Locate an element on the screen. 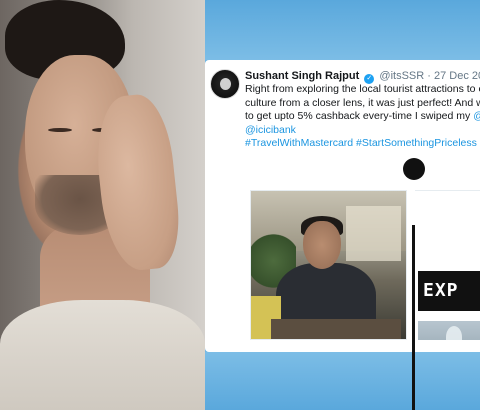 Image resolution: width=480 pixels, height=410 pixels. mention-link-partial: @m is located at coordinates (476, 116).